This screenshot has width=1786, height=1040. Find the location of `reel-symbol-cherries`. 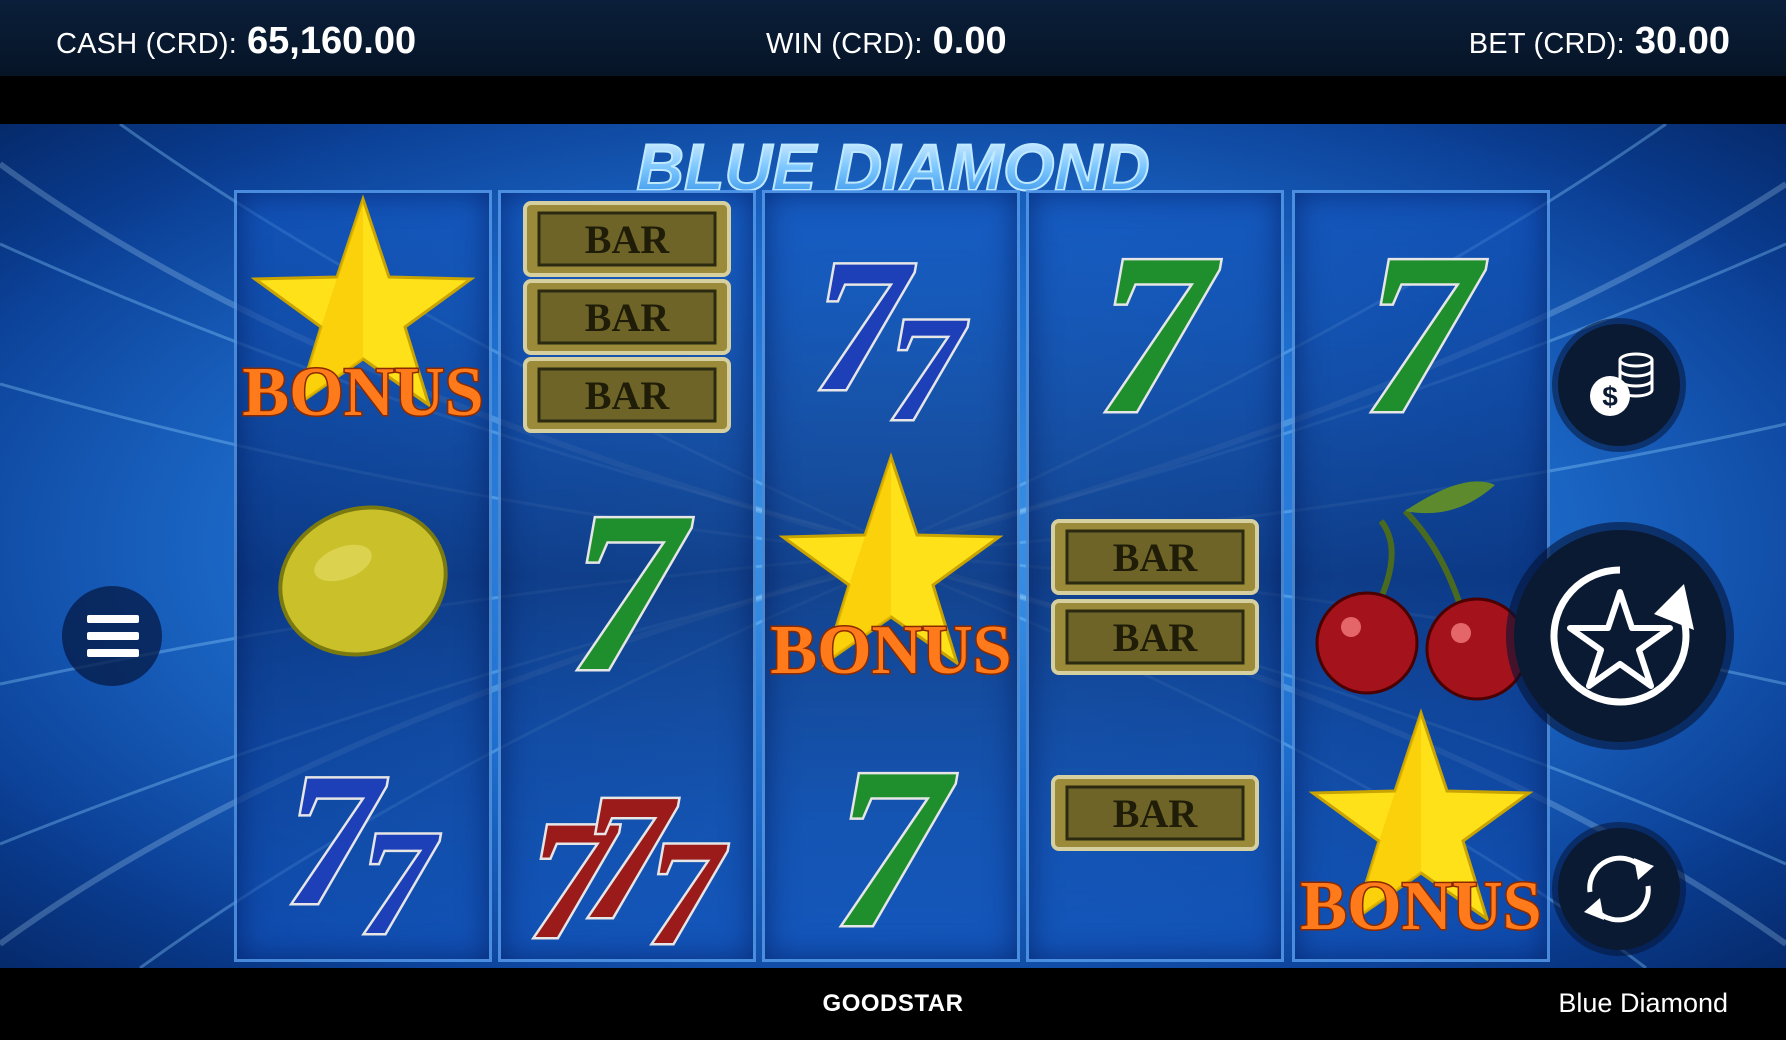

reel-symbol-cherries is located at coordinates (1421, 578).